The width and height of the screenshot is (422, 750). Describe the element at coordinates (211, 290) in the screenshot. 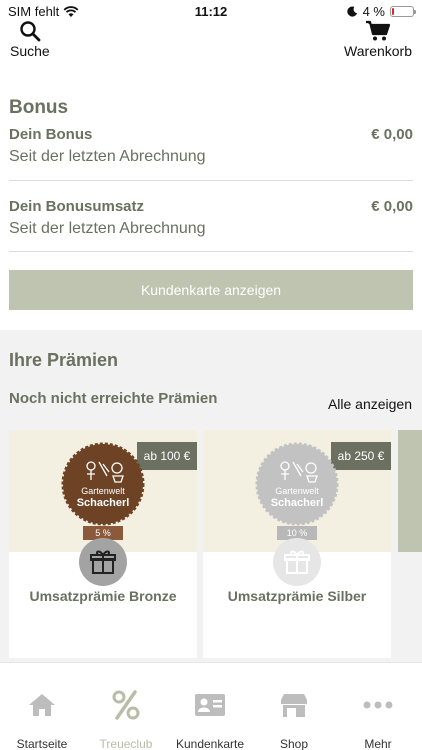

I see `show-customer-card-button: Kundenkarte anzeigen` at that location.